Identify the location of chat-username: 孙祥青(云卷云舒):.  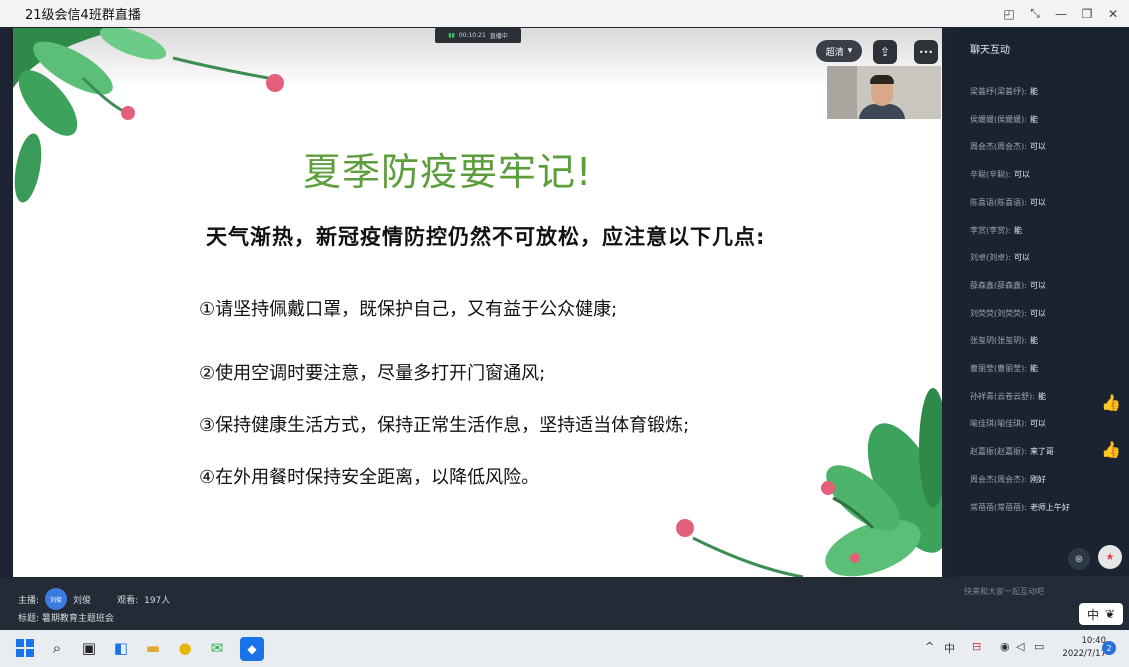
(1002, 396).